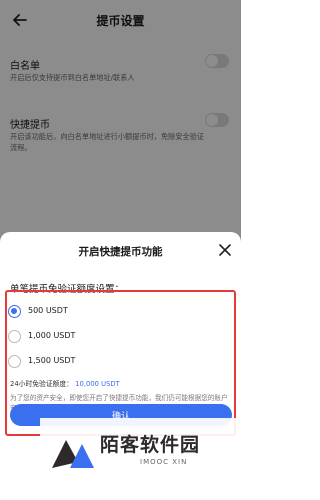 This screenshot has width=320, height=500. Describe the element at coordinates (52, 360) in the screenshot. I see `option-label: 1,500 USDT` at that location.